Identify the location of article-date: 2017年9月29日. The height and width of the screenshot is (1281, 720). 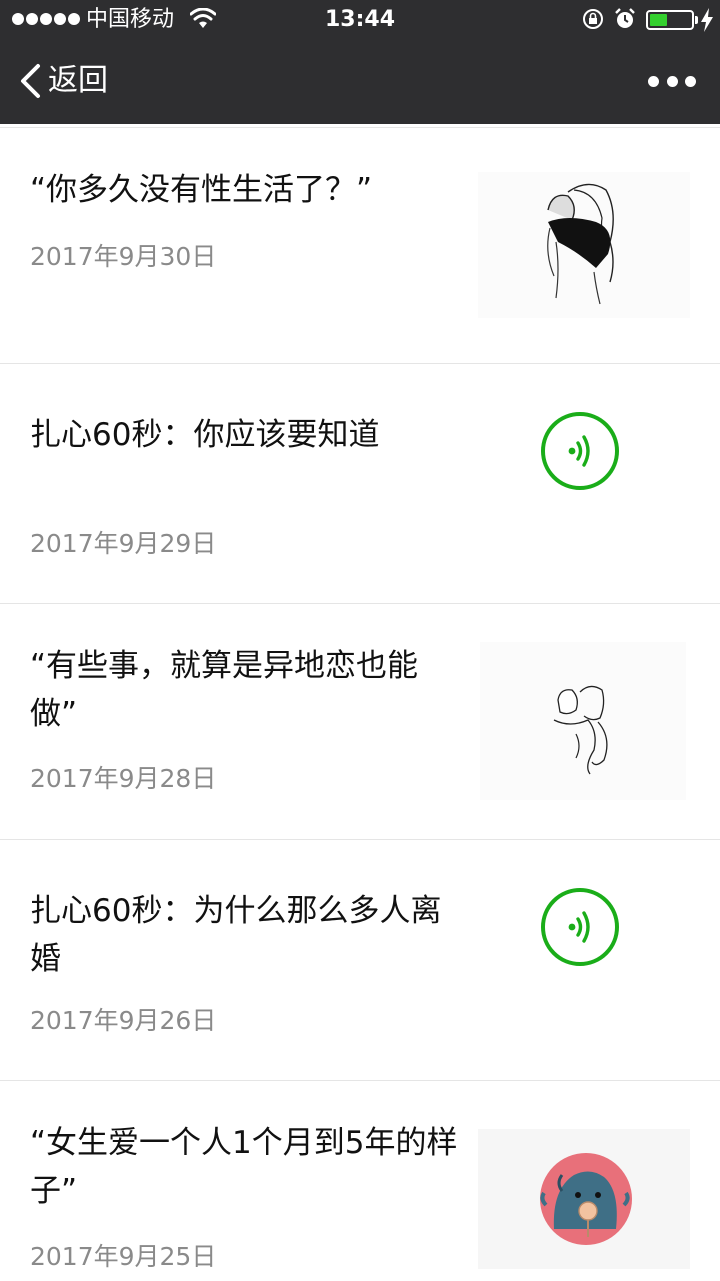
(123, 543).